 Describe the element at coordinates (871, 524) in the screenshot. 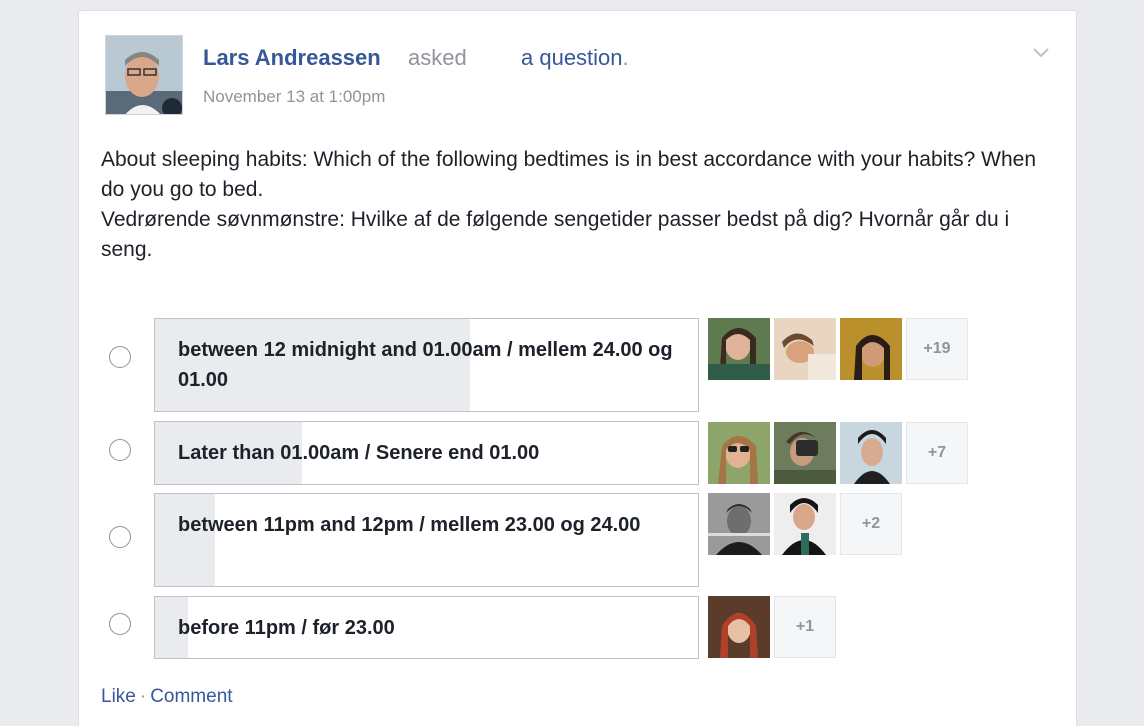

I see `more-voters-button: +2` at that location.